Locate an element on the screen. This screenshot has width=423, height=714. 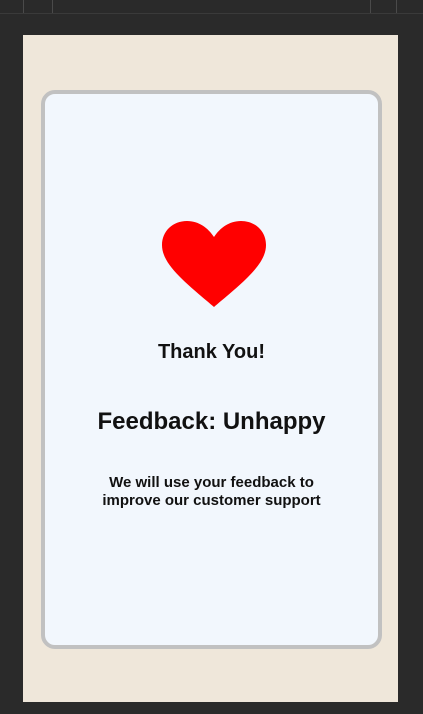
heart-icon is located at coordinates (214, 264).